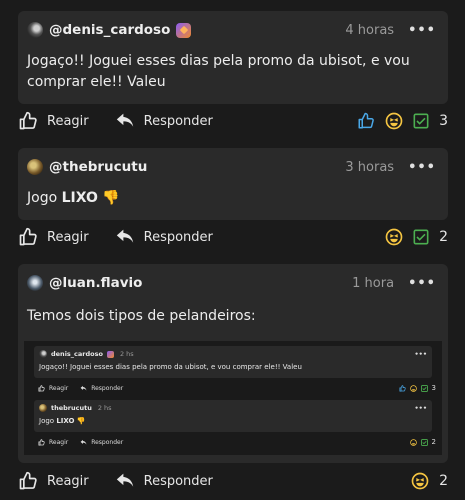 This screenshot has height=500, width=465. What do you see at coordinates (370, 167) in the screenshot?
I see `timestamp: 3 horas` at bounding box center [370, 167].